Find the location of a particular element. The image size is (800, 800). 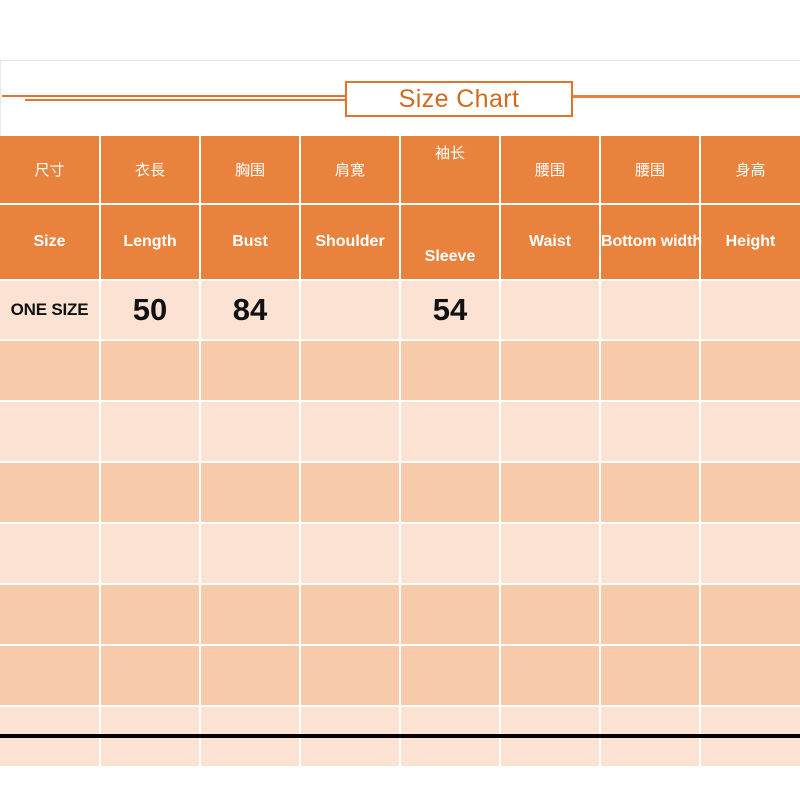

cell-shoulder is located at coordinates (350, 310).